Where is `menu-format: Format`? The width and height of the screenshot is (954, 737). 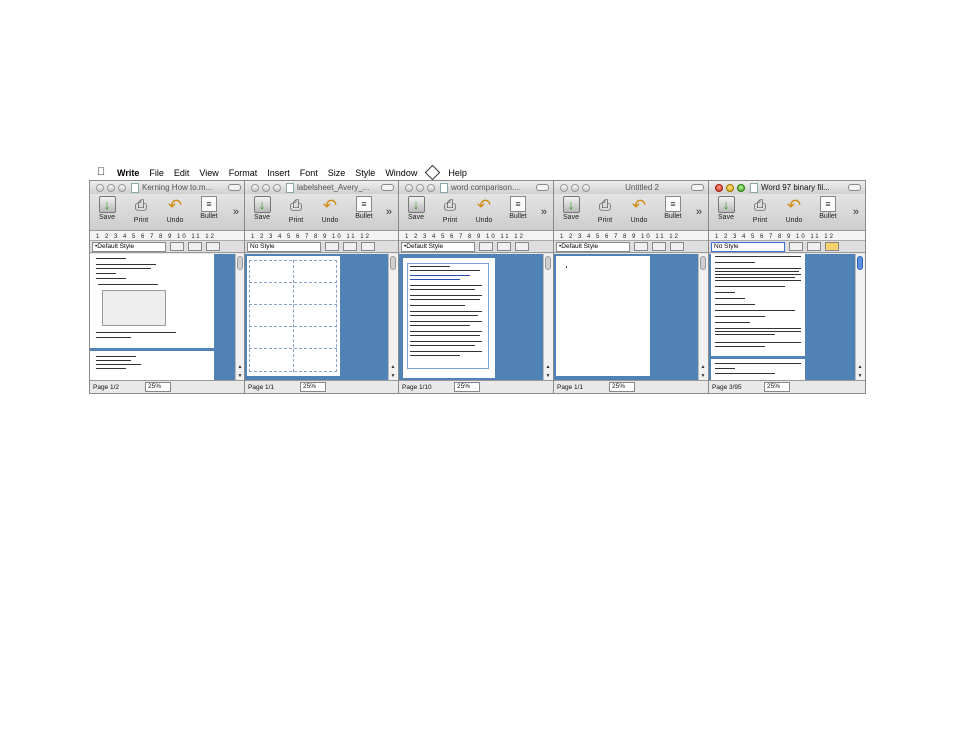
menu-format: Format is located at coordinates (243, 173).